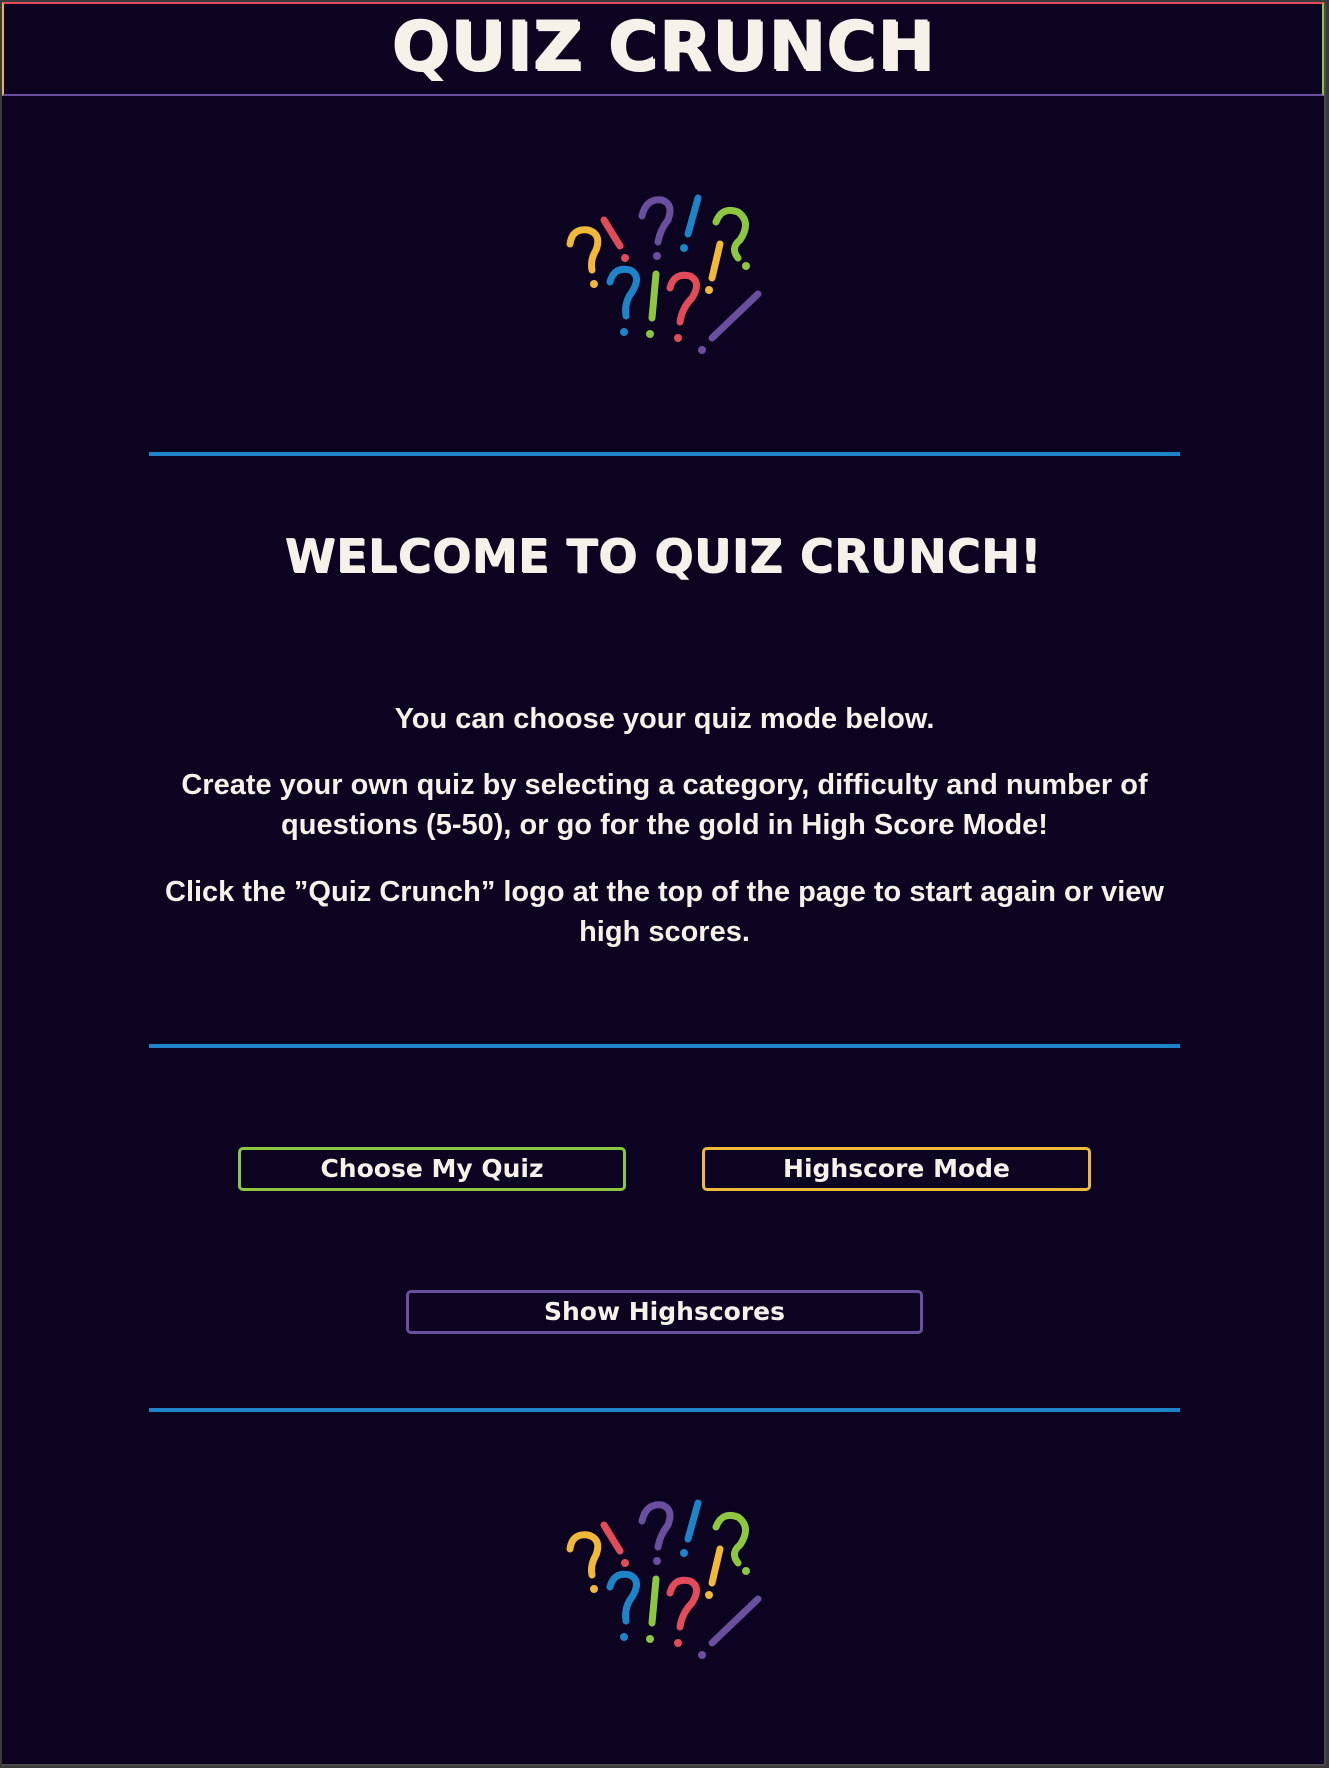  I want to click on show-highscores-button: Show Highscores, so click(664, 1312).